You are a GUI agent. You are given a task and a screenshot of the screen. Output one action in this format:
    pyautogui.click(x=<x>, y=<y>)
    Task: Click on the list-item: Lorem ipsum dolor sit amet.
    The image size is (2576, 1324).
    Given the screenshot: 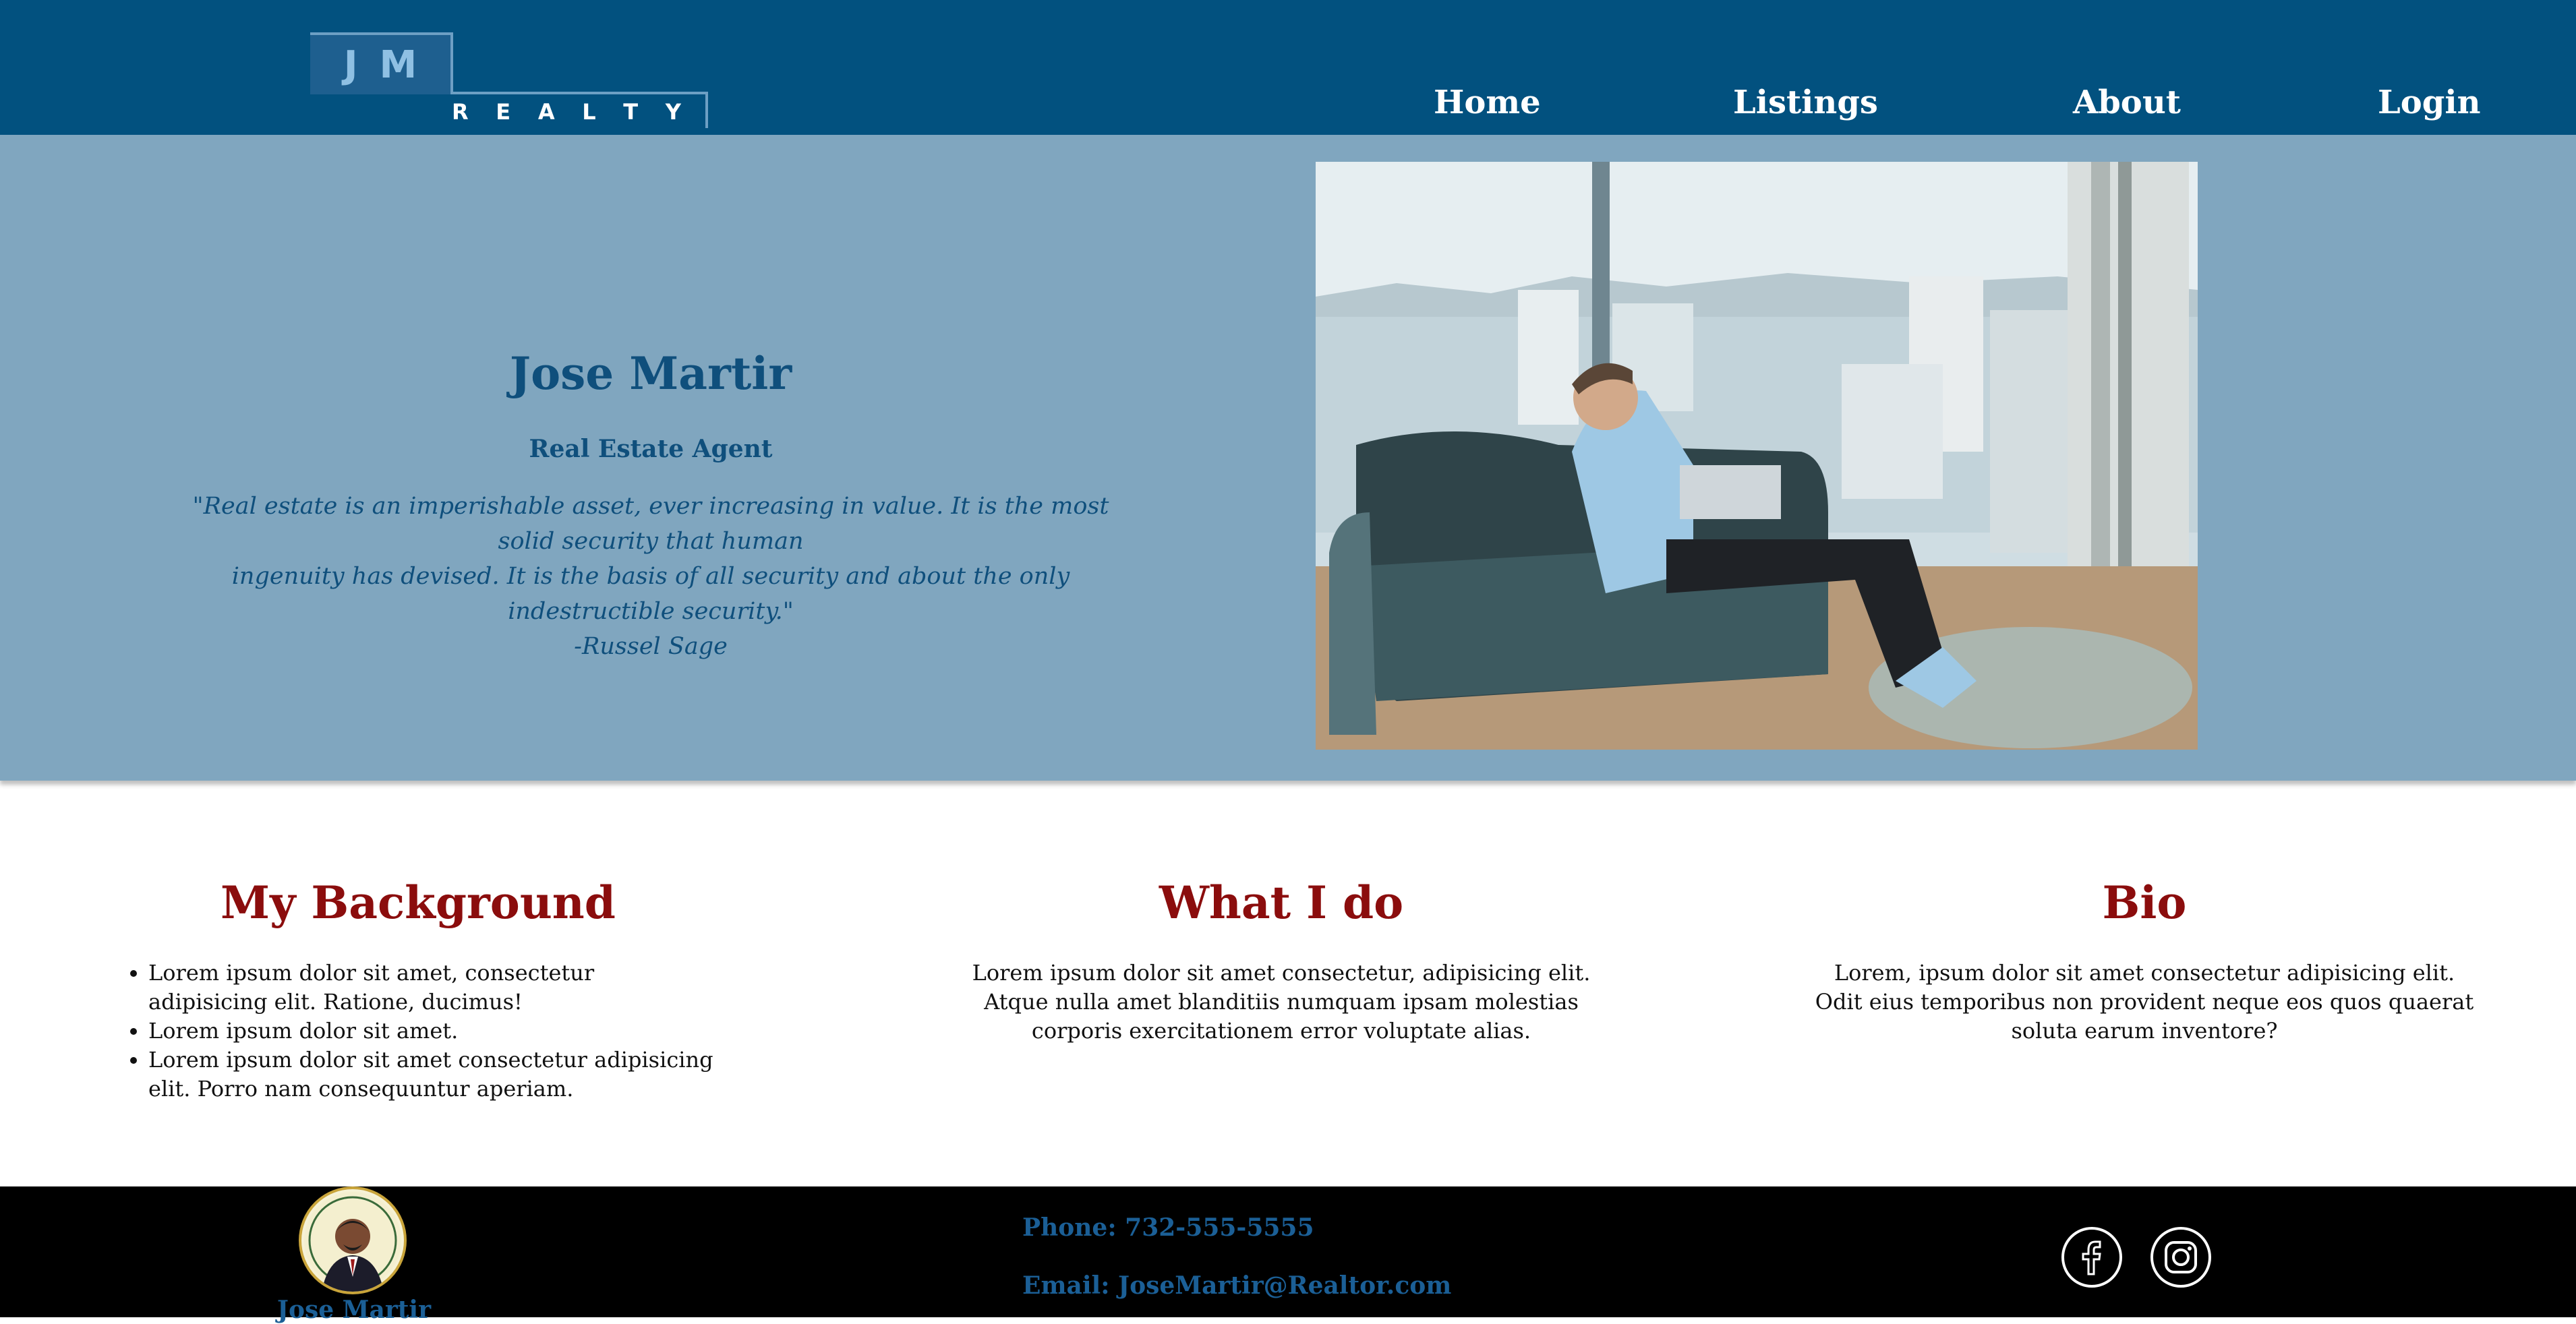 What is the action you would take?
    pyautogui.click(x=432, y=1032)
    